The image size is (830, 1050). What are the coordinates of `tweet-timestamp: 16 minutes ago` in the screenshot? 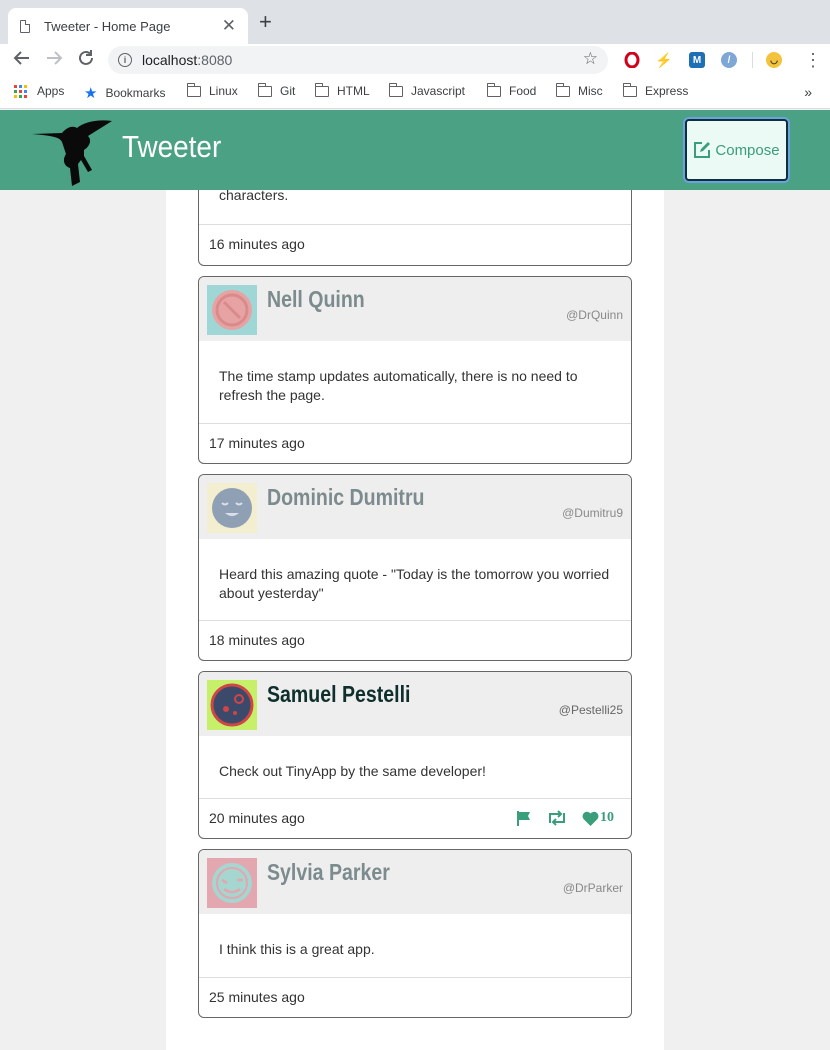 It's located at (257, 244).